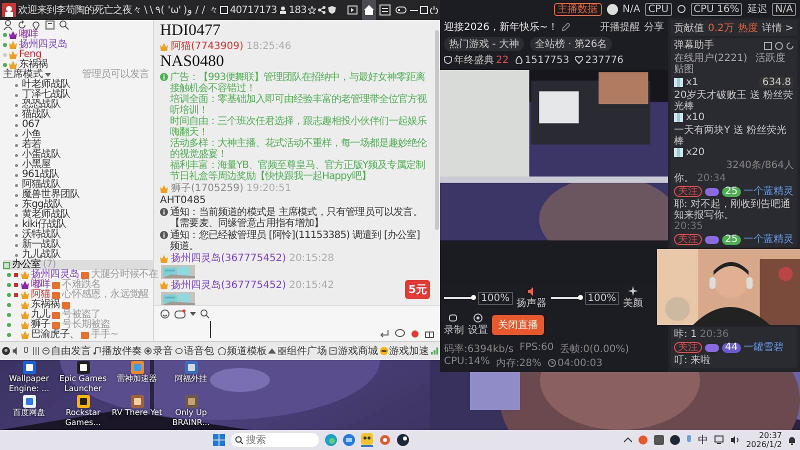 The image size is (800, 450). Describe the element at coordinates (502, 60) in the screenshot. I see `event-value: 22` at that location.